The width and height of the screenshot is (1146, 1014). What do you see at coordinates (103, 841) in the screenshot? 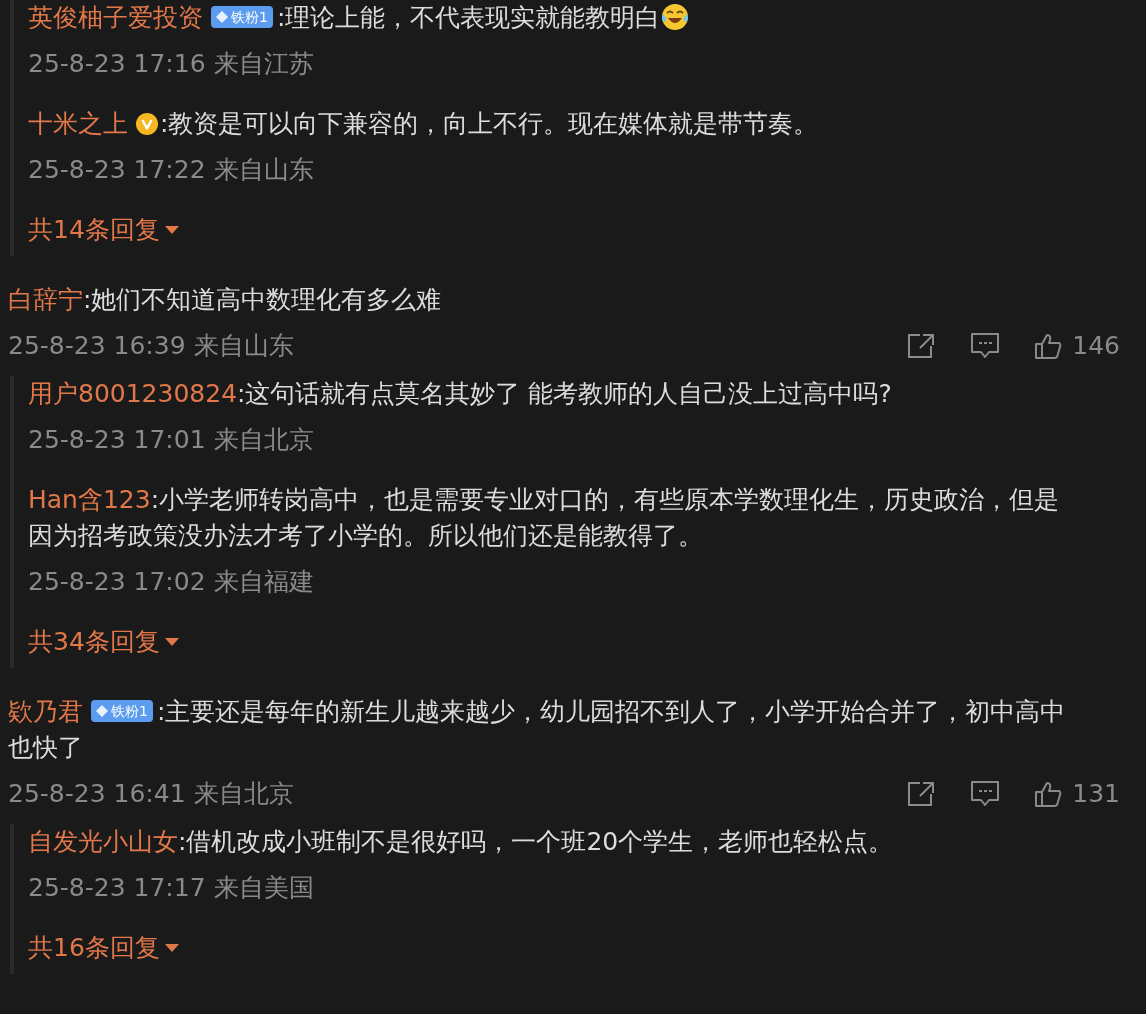
I see `user-name: 自发光小山女` at bounding box center [103, 841].